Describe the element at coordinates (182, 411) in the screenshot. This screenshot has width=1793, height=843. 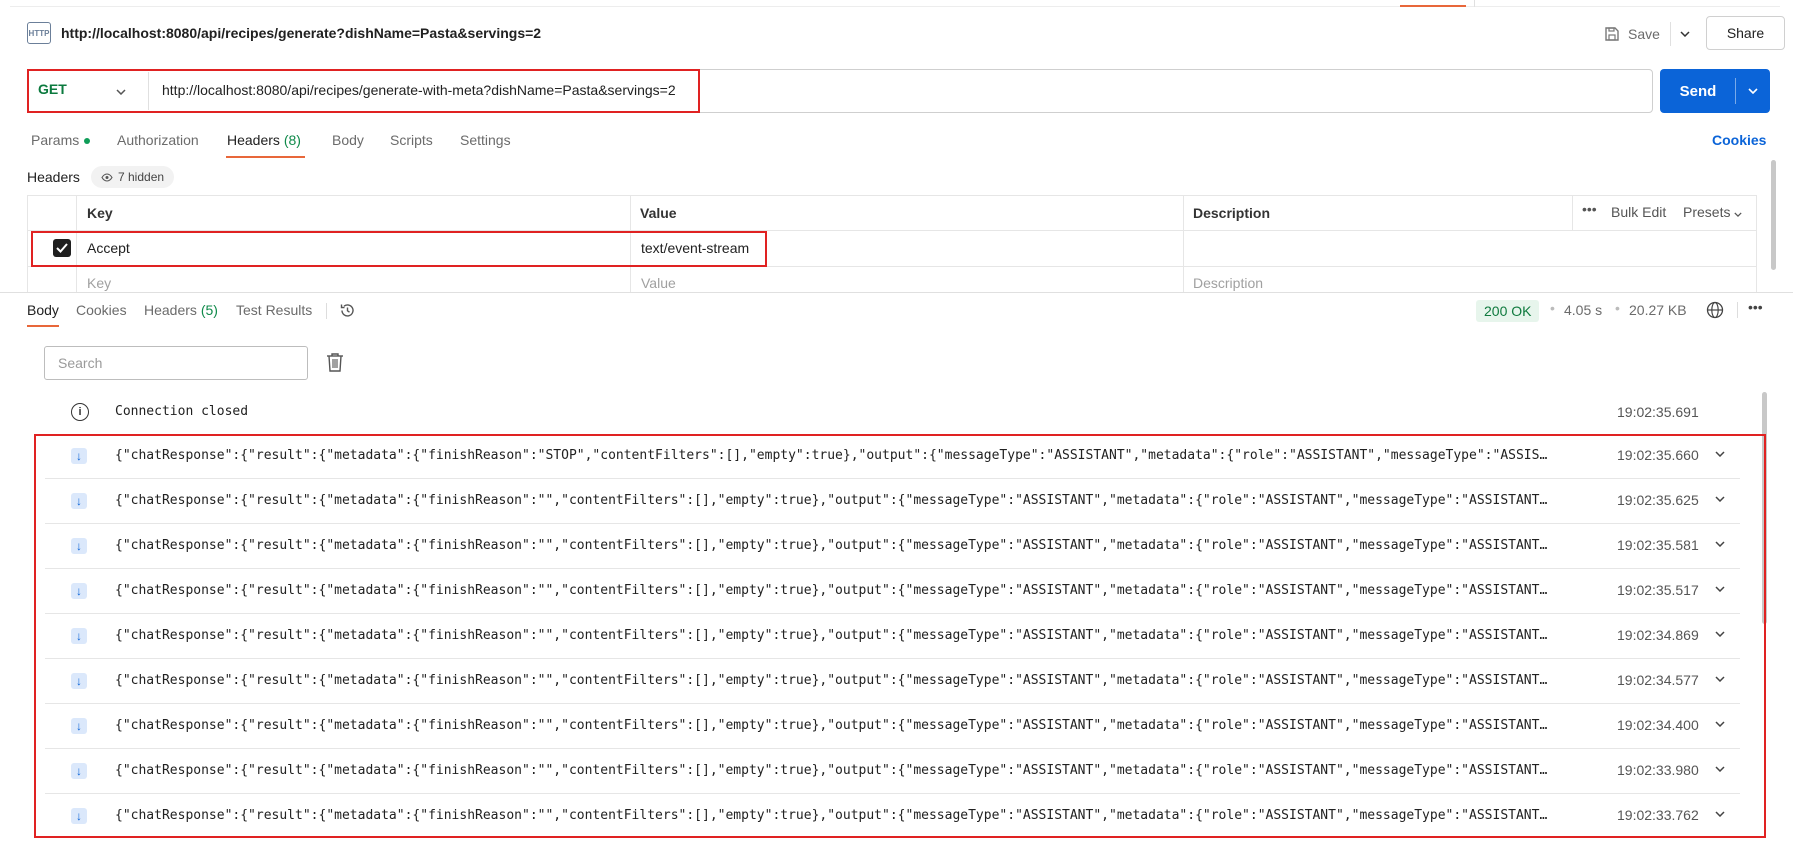
I see `connection-status-text: Connection closed` at that location.